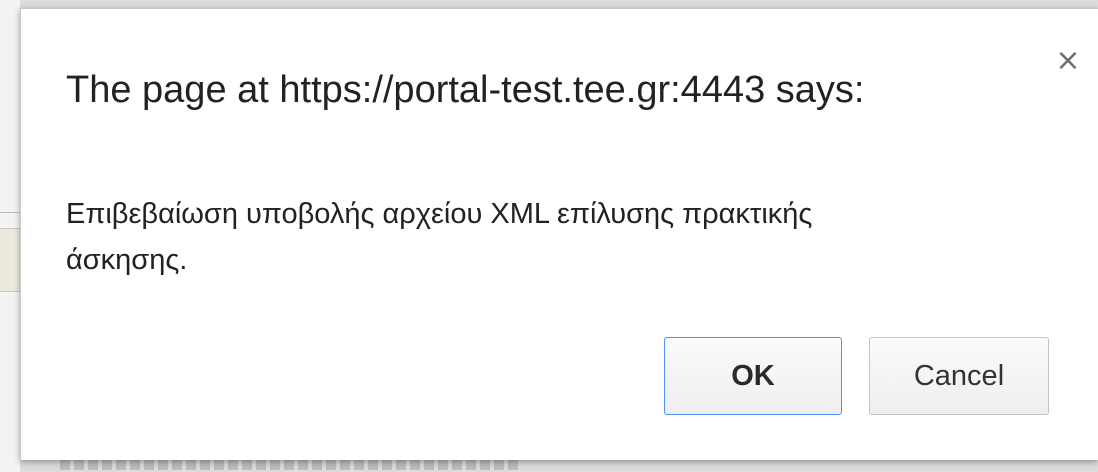  What do you see at coordinates (1068, 61) in the screenshot?
I see `close-icon: ×` at bounding box center [1068, 61].